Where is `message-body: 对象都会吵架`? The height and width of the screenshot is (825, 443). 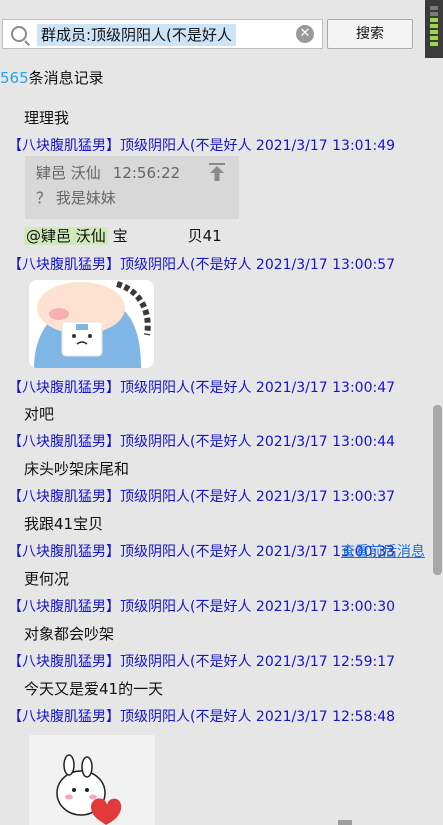 message-body: 对象都会吵架 is located at coordinates (69, 634).